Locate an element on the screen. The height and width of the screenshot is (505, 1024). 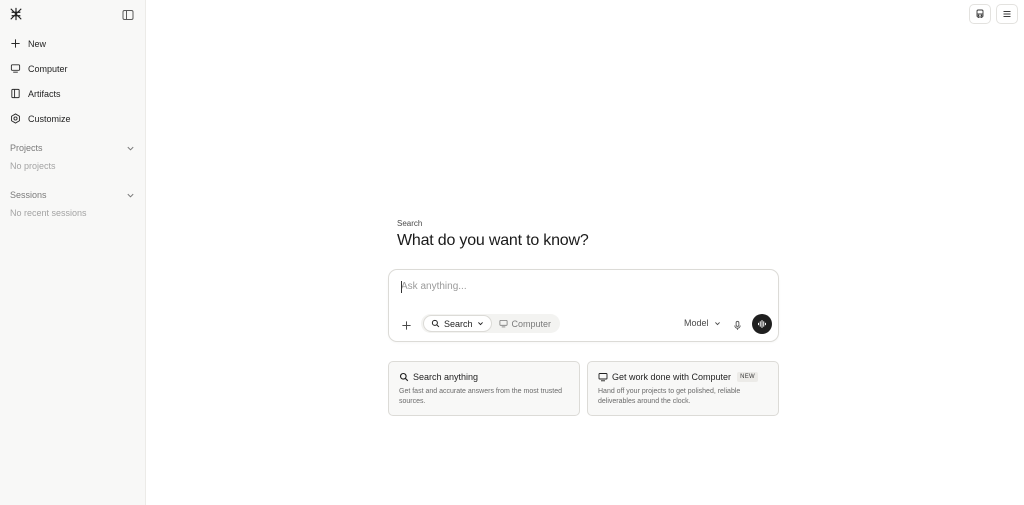
card-title-text: Search anything is located at coordinates (446, 377).